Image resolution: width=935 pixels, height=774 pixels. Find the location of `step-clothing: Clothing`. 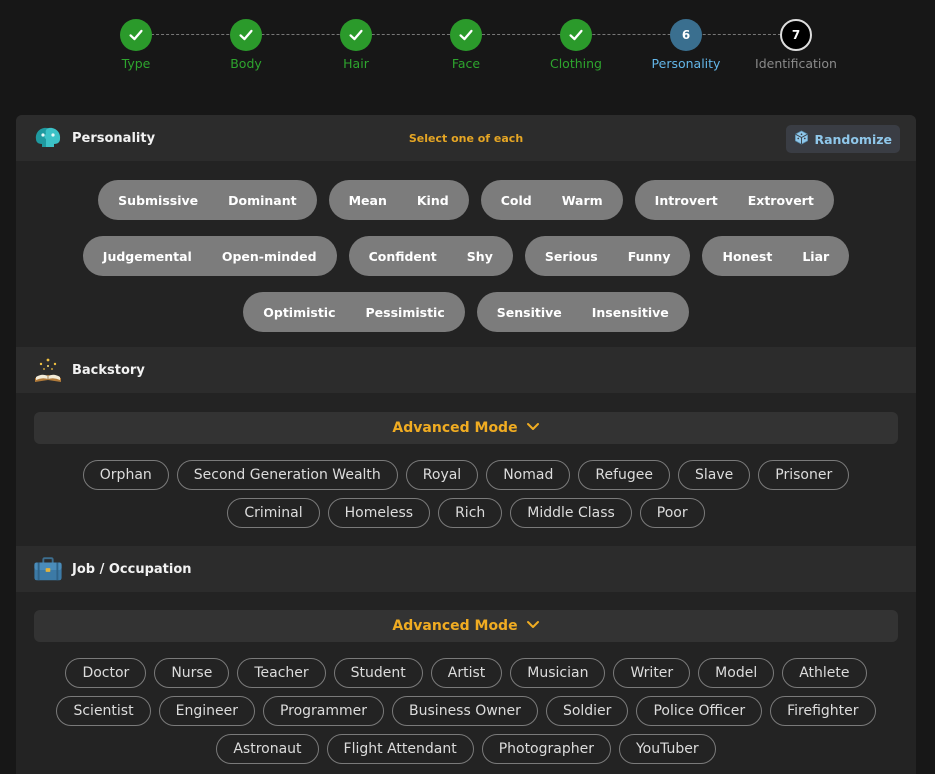

step-clothing: Clothing is located at coordinates (576, 45).